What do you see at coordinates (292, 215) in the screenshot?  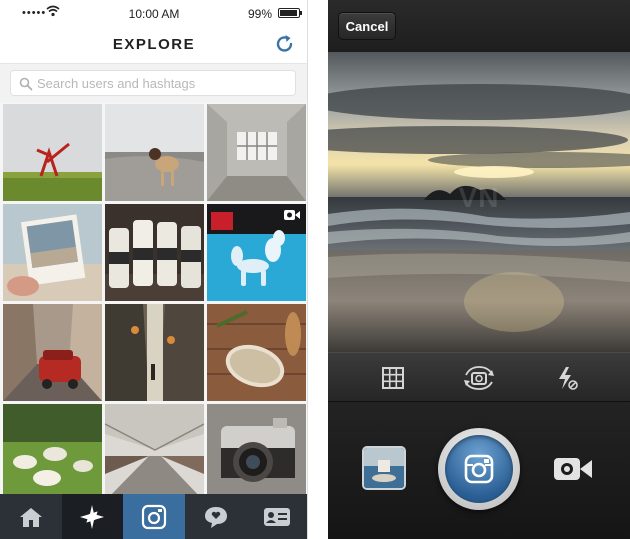 I see `video-badge-icon` at bounding box center [292, 215].